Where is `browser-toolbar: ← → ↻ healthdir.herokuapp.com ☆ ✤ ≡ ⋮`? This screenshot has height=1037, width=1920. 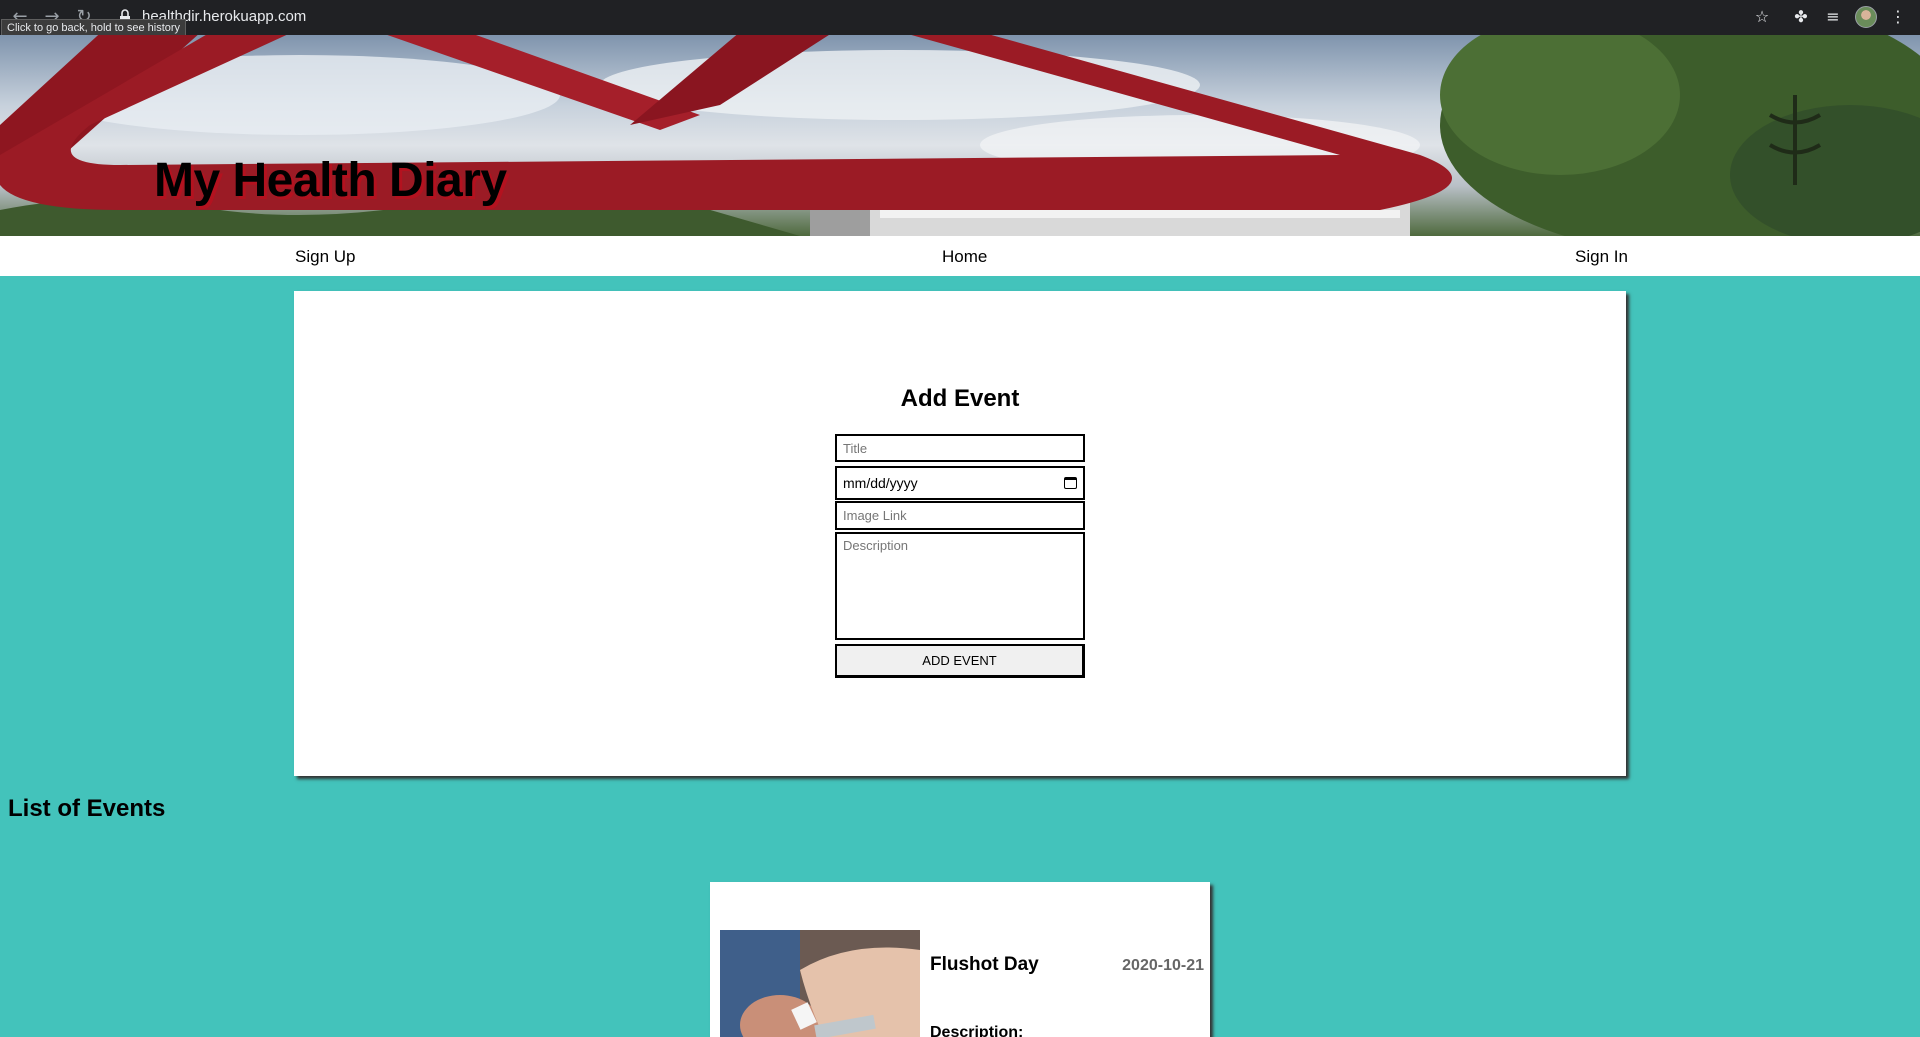
browser-toolbar: ← → ↻ healthdir.herokuapp.com ☆ ✤ ≡ ⋮ is located at coordinates (960, 17).